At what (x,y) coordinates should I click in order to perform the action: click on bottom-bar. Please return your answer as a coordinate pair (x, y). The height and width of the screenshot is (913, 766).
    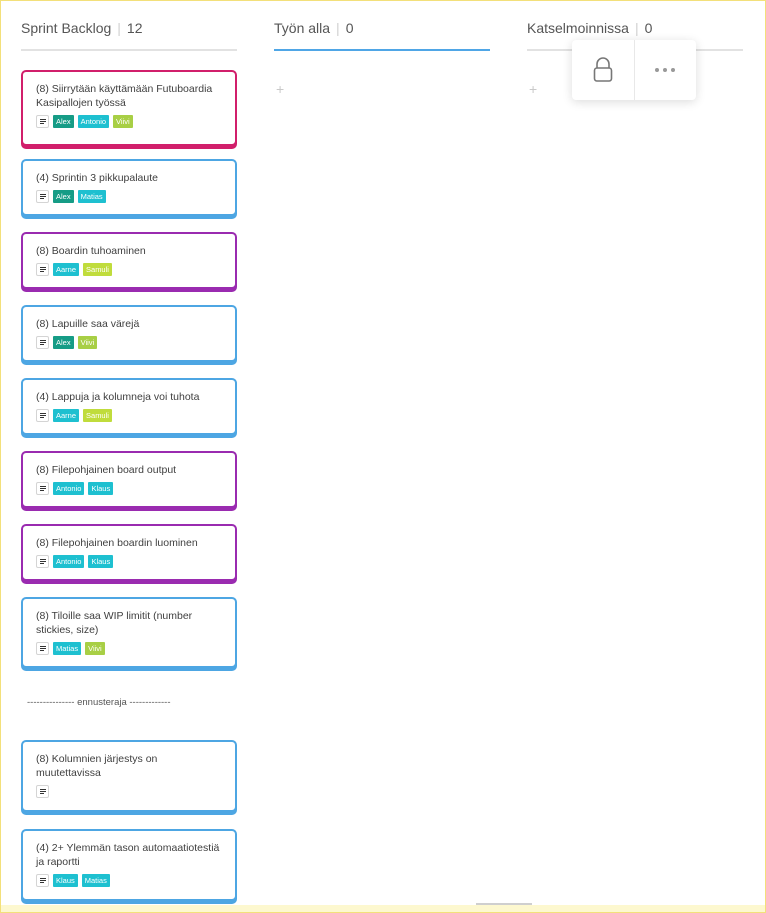
    Looking at the image, I should click on (383, 909).